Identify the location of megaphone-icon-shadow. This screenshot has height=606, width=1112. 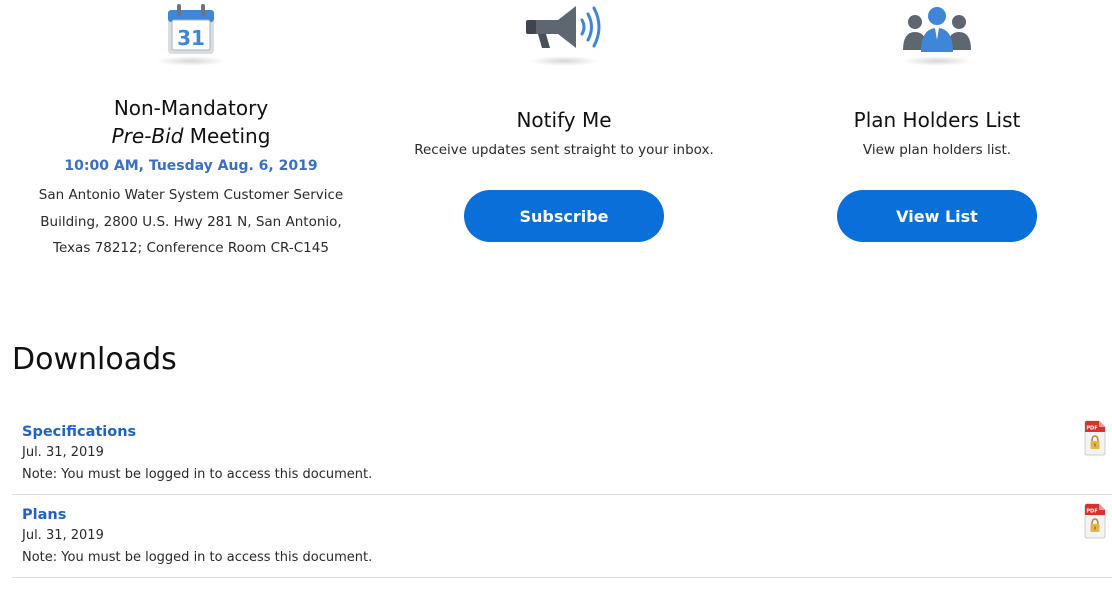
(564, 61).